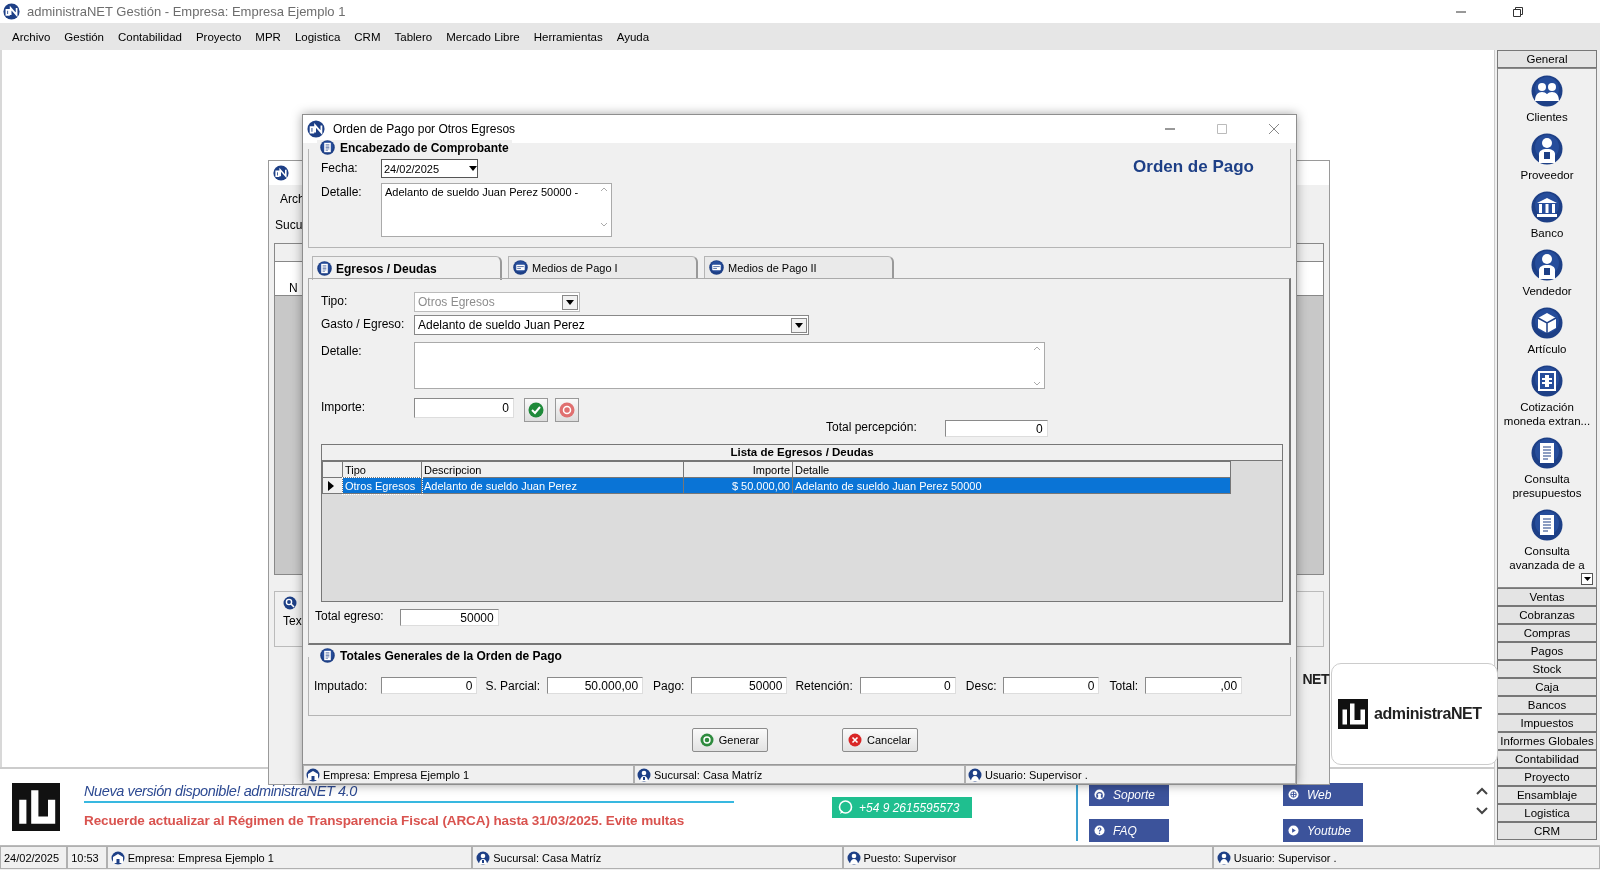 The width and height of the screenshot is (1600, 870). What do you see at coordinates (84, 36) in the screenshot?
I see `menu-item: Gestión` at bounding box center [84, 36].